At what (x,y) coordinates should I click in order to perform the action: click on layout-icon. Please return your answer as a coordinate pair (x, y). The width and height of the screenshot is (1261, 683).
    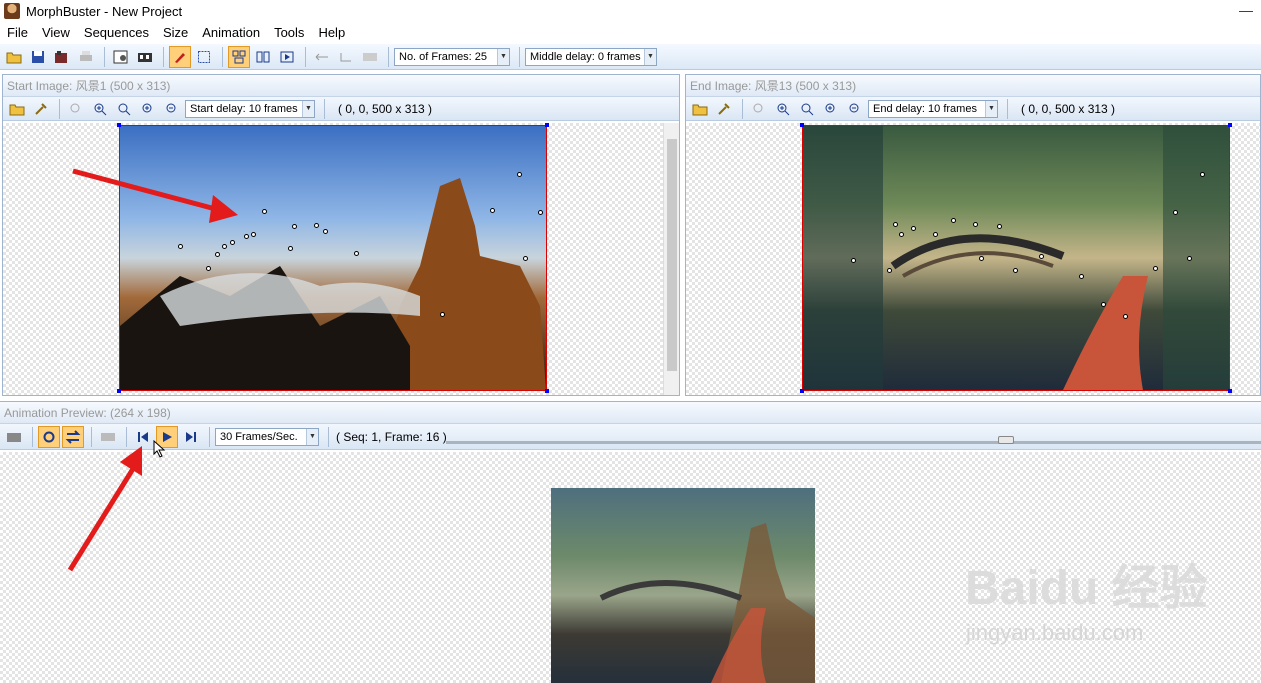
    Looking at the image, I should click on (239, 56).